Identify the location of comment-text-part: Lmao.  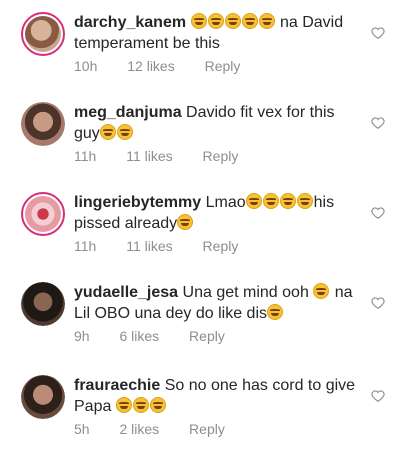
(225, 202).